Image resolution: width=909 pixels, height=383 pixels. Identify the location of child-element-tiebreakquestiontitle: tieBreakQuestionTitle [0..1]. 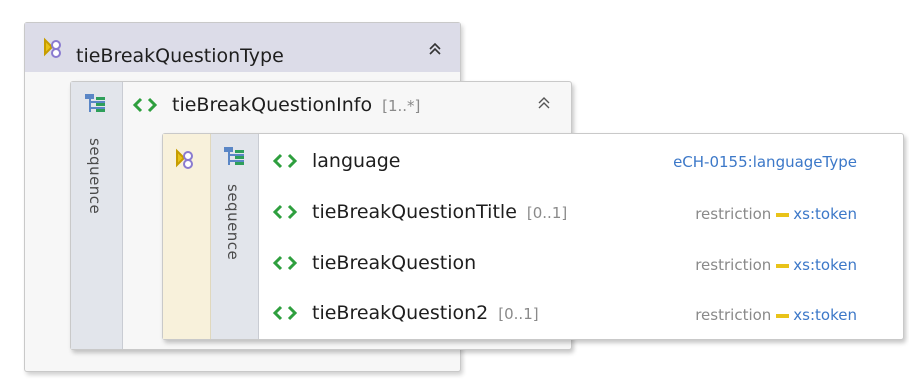
(439, 212).